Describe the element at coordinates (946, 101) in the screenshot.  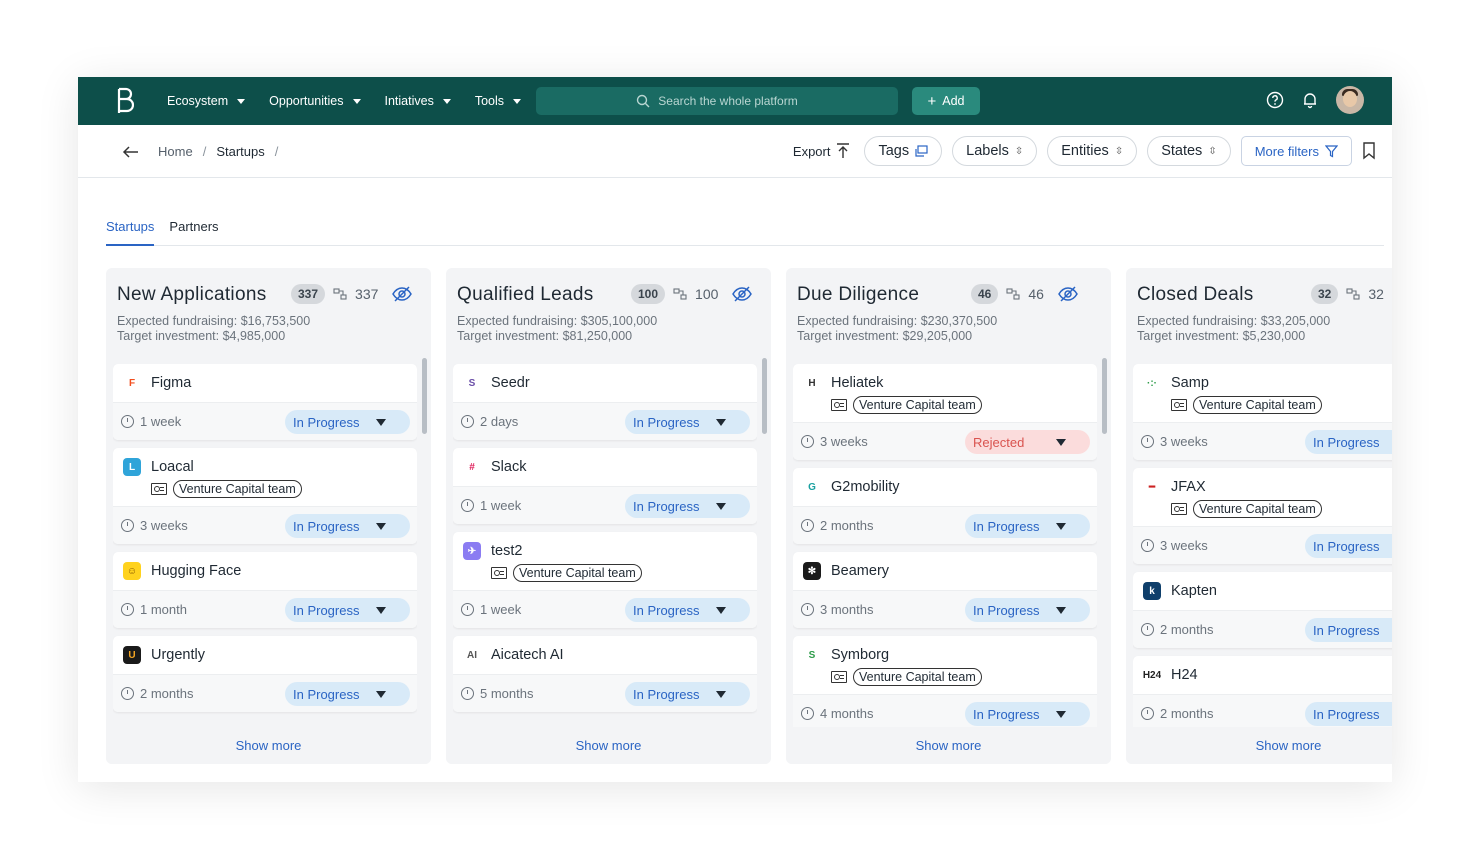
I see `add-button: + Add` at that location.